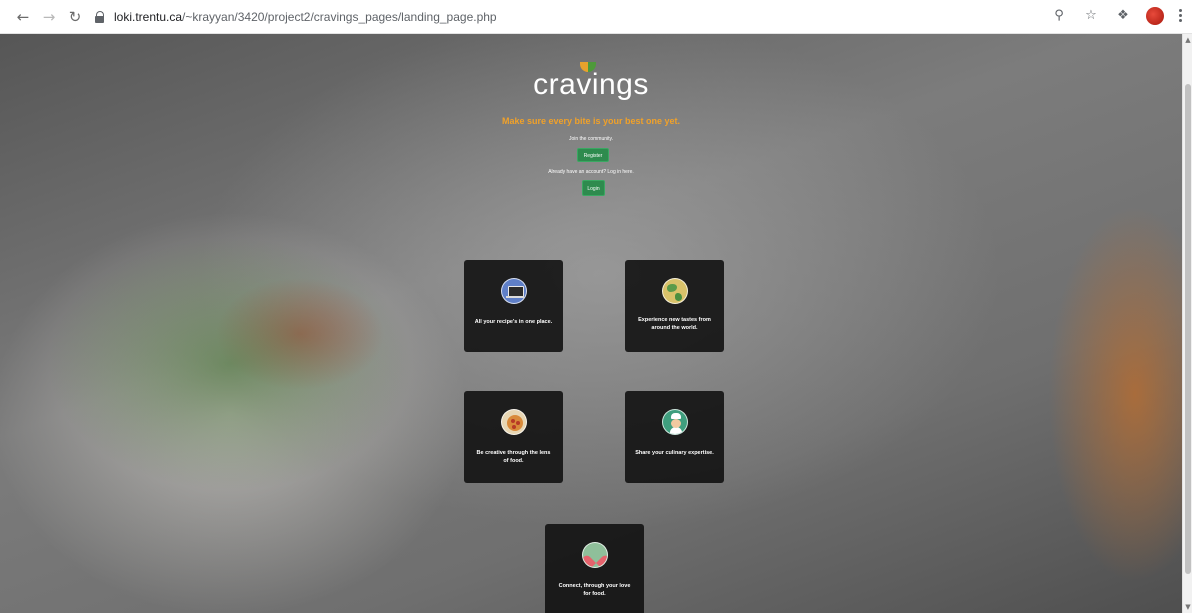 The height and width of the screenshot is (613, 1192). What do you see at coordinates (1187, 607) in the screenshot?
I see `scroll-down-icon: ▼` at bounding box center [1187, 607].